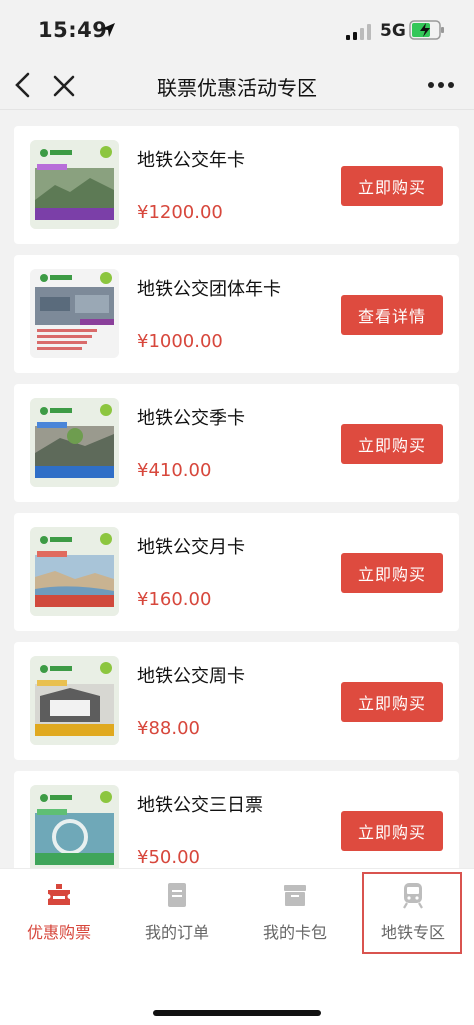 Image resolution: width=474 pixels, height=1025 pixels. What do you see at coordinates (180, 212) in the screenshot?
I see `card-price: ¥1200.00` at bounding box center [180, 212].